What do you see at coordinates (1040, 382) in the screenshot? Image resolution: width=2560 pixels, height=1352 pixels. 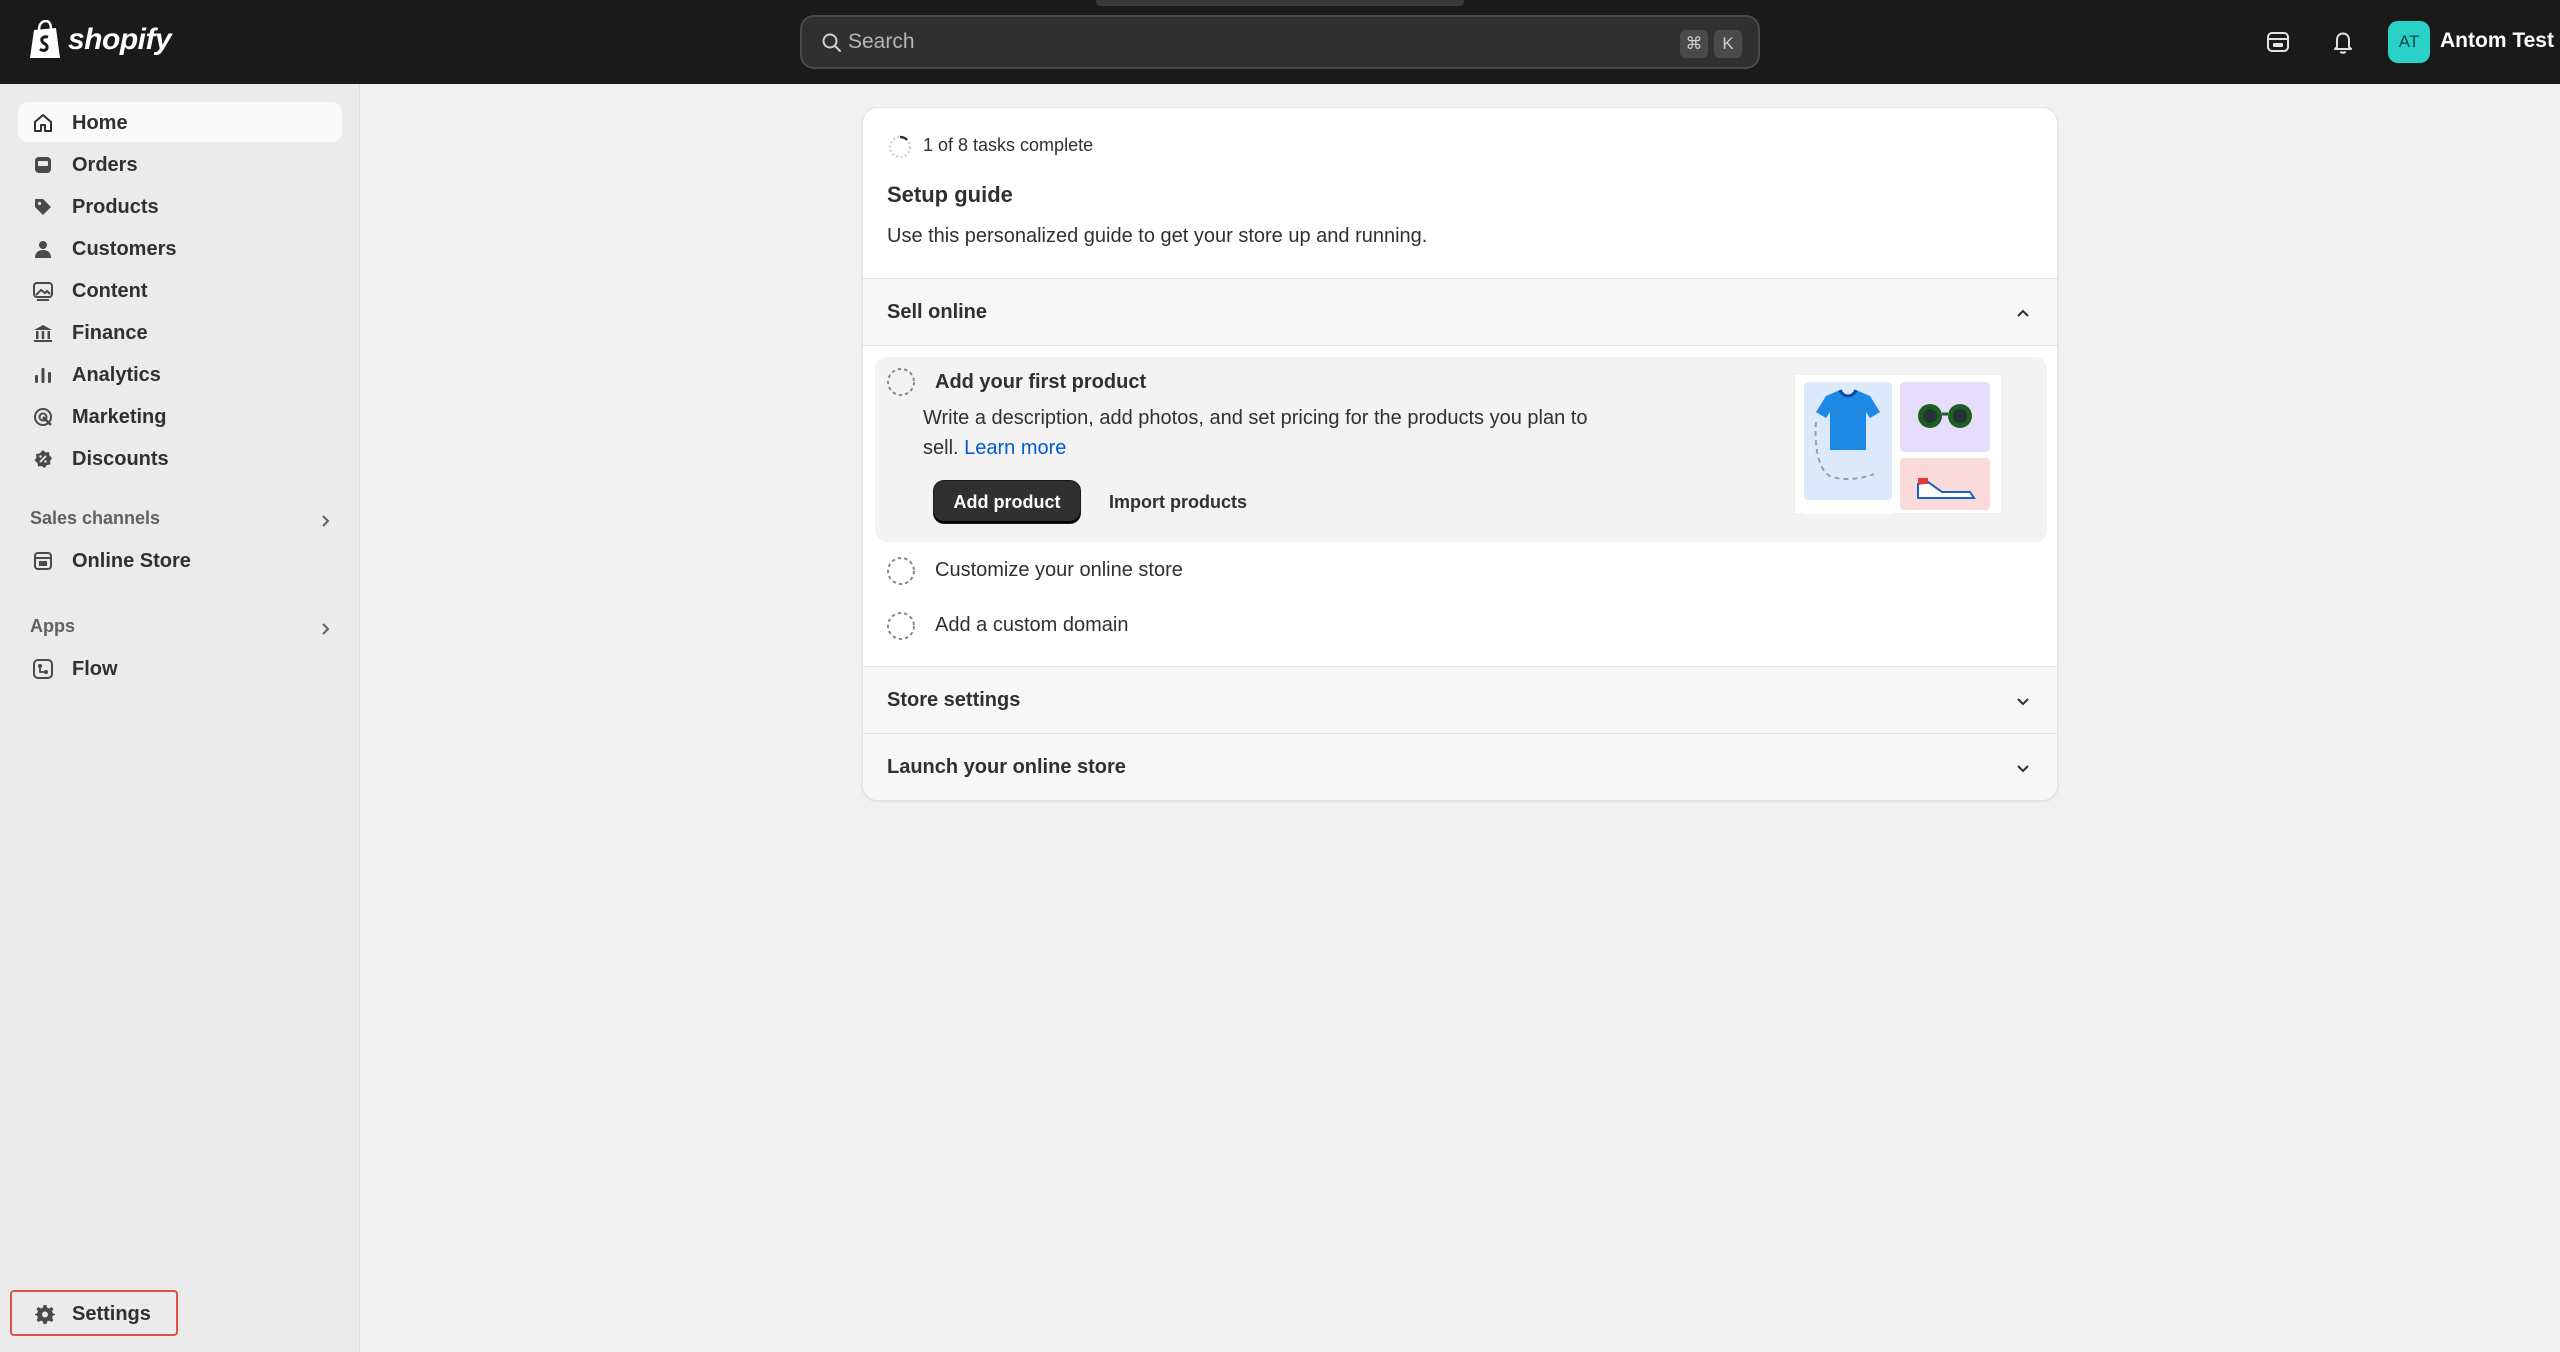 I see `task-title: Add your first product` at bounding box center [1040, 382].